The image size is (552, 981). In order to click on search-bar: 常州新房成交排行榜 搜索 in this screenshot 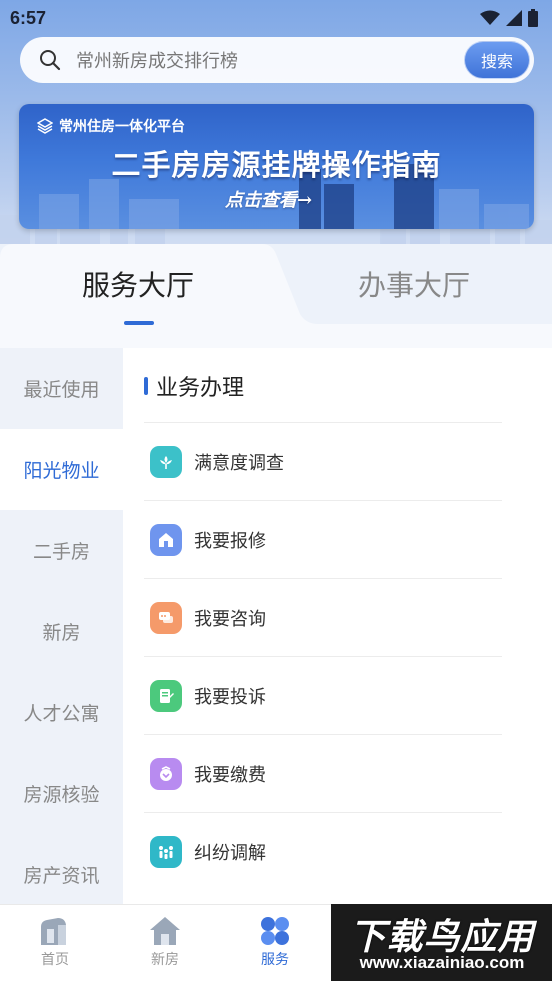, I will do `click(277, 60)`.